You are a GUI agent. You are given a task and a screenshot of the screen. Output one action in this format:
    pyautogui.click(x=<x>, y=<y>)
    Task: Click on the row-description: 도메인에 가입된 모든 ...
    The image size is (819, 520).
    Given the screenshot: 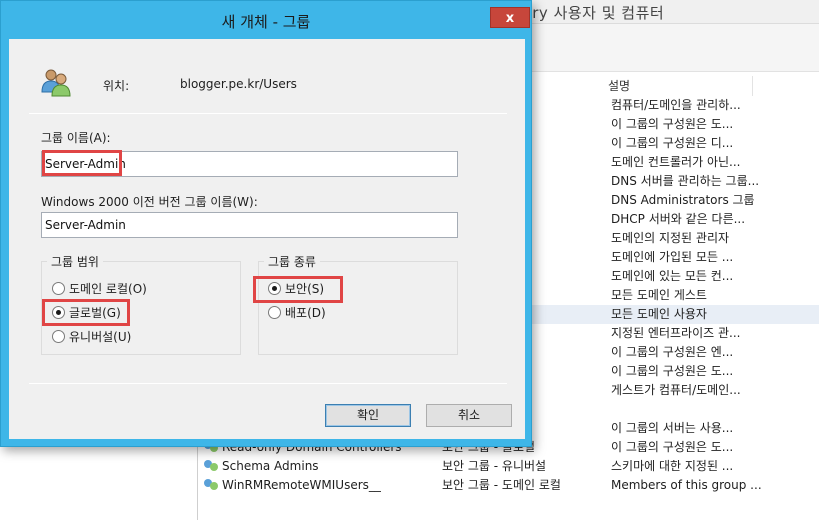 What is the action you would take?
    pyautogui.click(x=672, y=257)
    